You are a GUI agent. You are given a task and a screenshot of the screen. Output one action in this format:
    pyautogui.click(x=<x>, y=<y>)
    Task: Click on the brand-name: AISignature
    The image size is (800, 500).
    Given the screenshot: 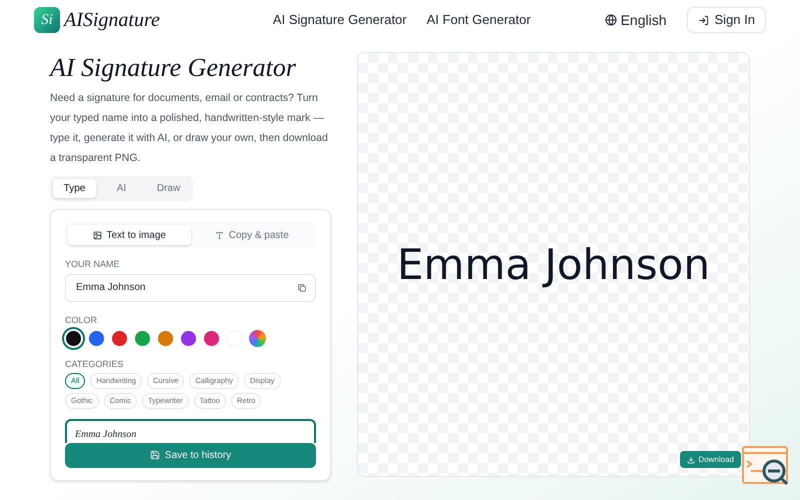 What is the action you would take?
    pyautogui.click(x=112, y=20)
    